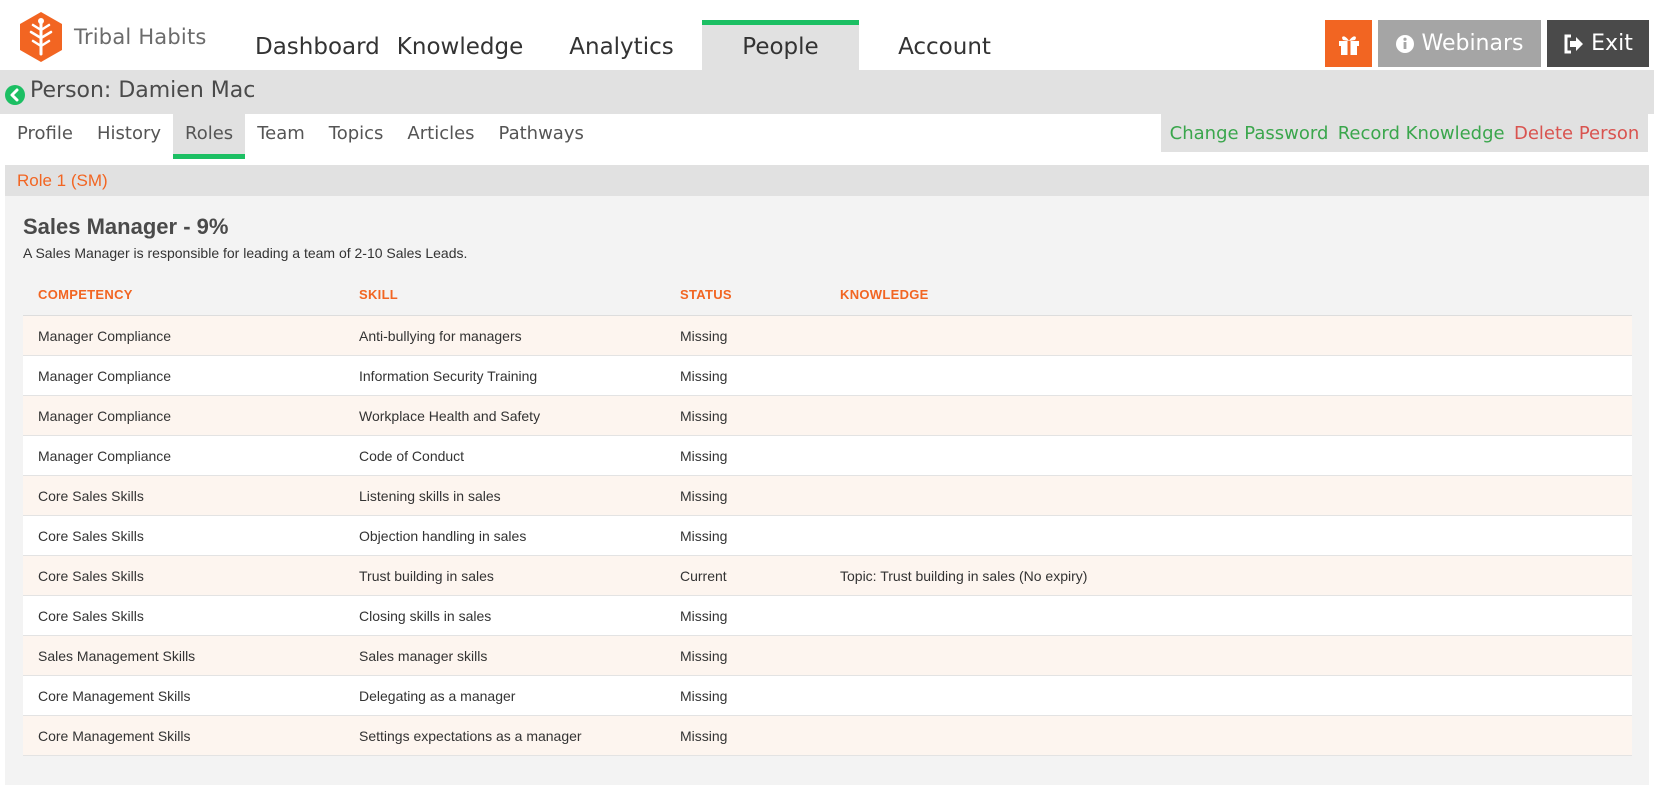 The width and height of the screenshot is (1654, 790). Describe the element at coordinates (209, 136) in the screenshot. I see `tab-roles: Roles` at that location.